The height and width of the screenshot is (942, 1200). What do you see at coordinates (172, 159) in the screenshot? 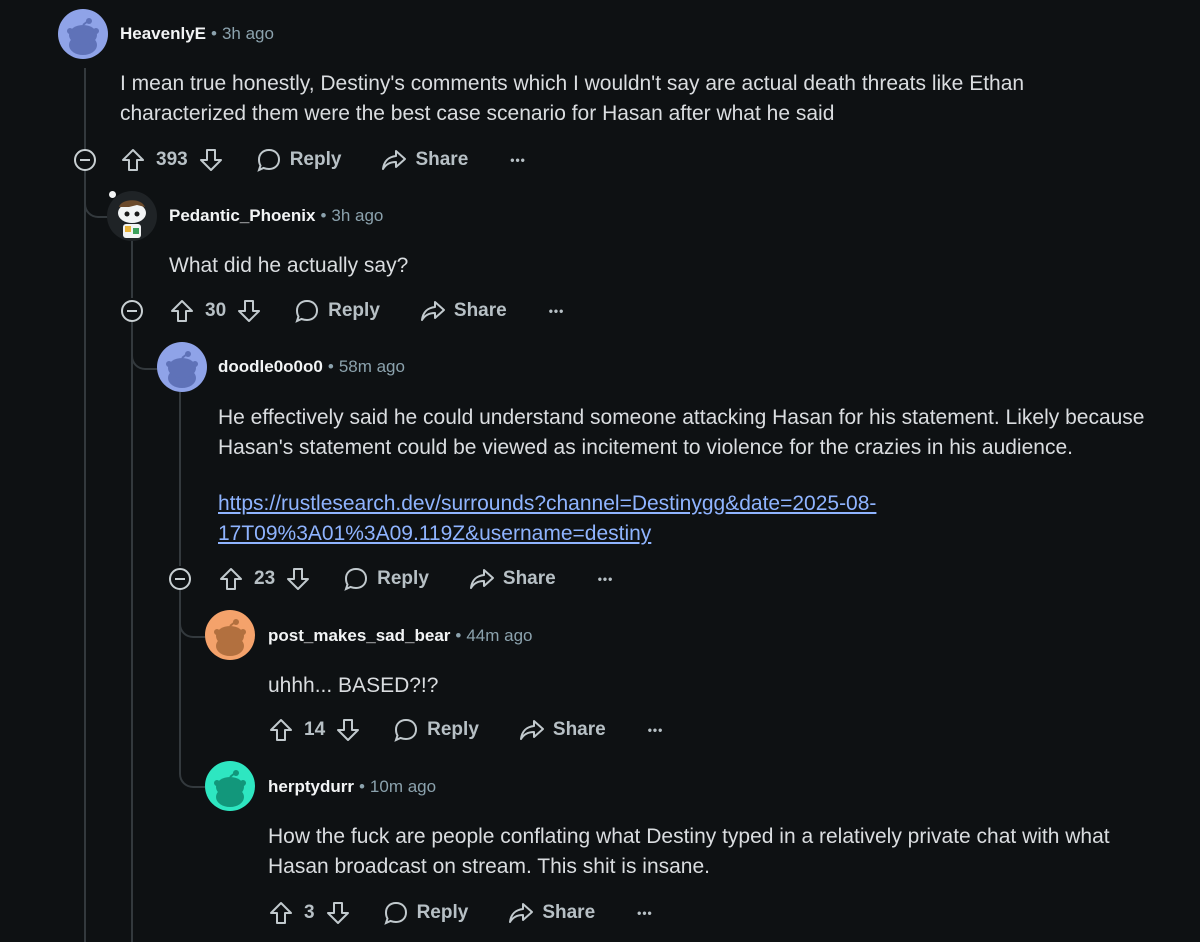
I see `vote-count: 393` at bounding box center [172, 159].